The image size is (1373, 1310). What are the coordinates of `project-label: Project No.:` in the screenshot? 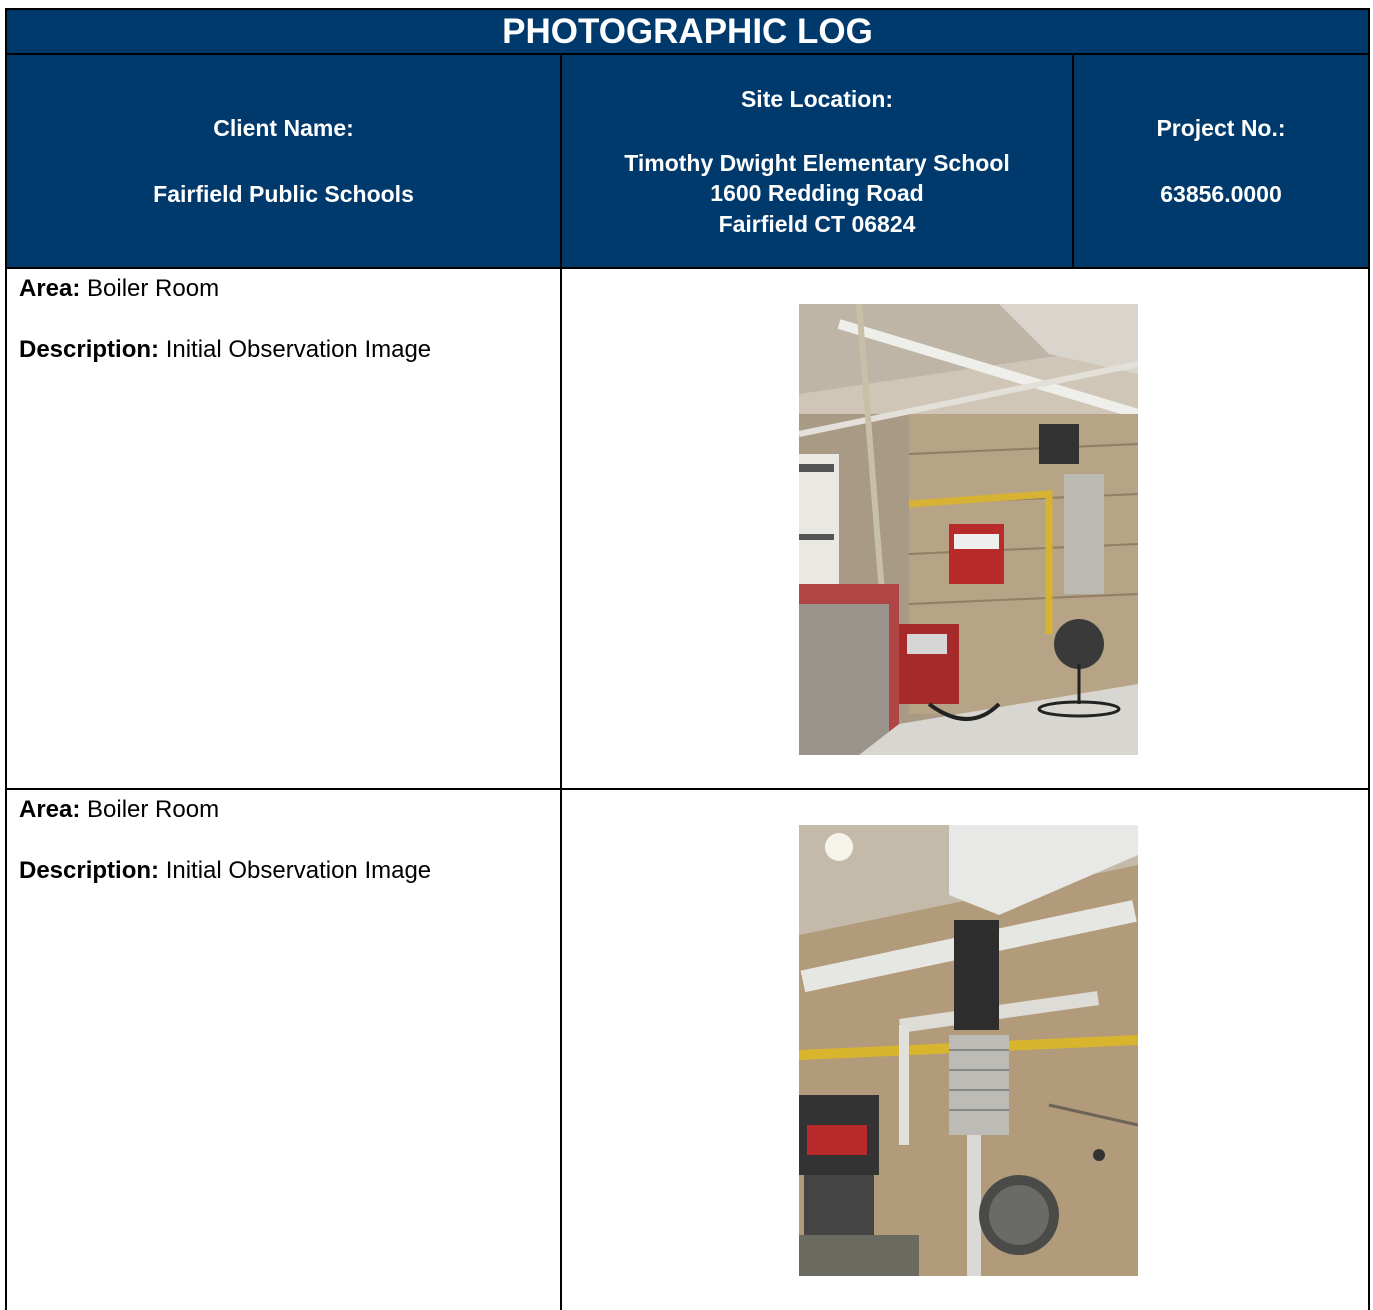 It's located at (1221, 128).